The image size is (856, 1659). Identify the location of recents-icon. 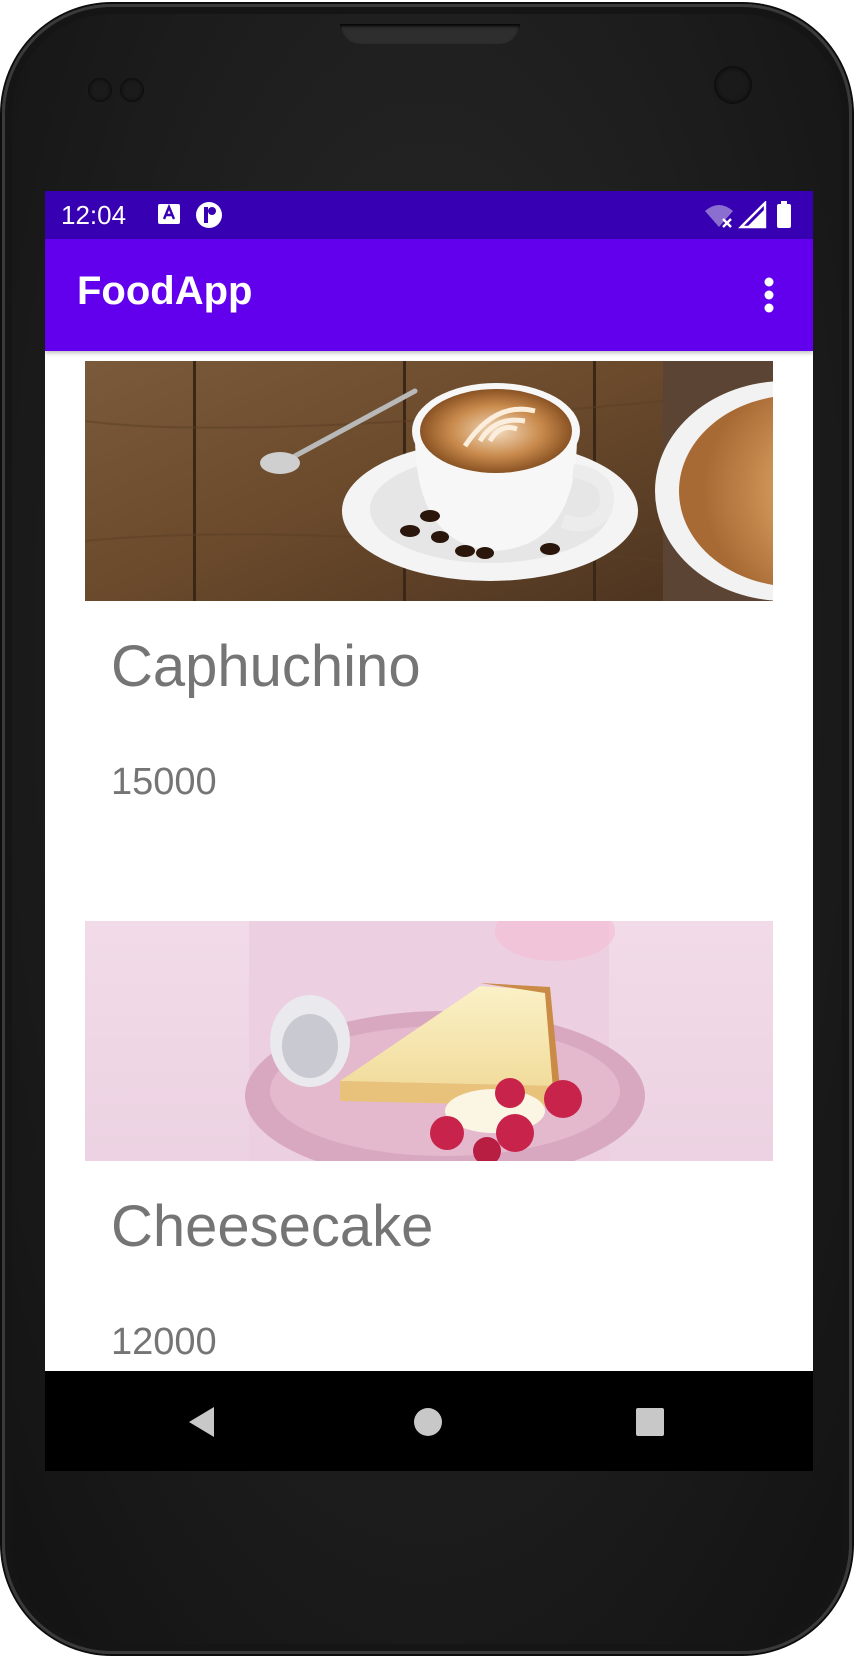
(650, 1422).